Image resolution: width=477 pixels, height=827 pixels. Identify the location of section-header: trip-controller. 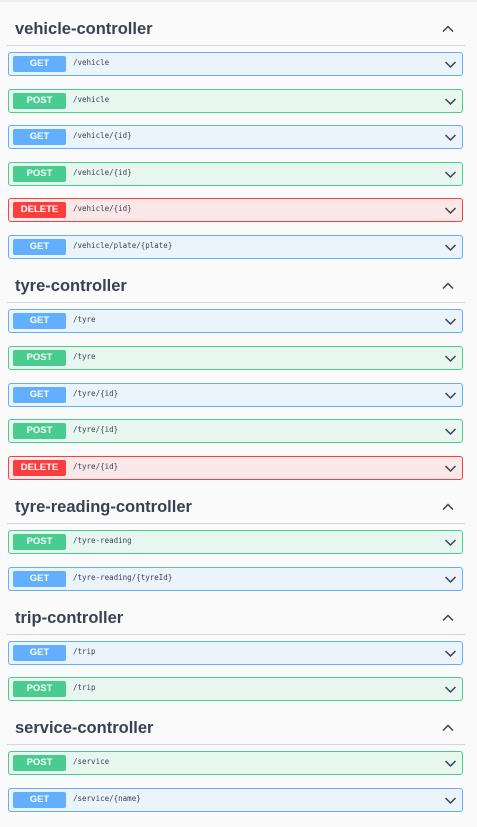
(236, 619).